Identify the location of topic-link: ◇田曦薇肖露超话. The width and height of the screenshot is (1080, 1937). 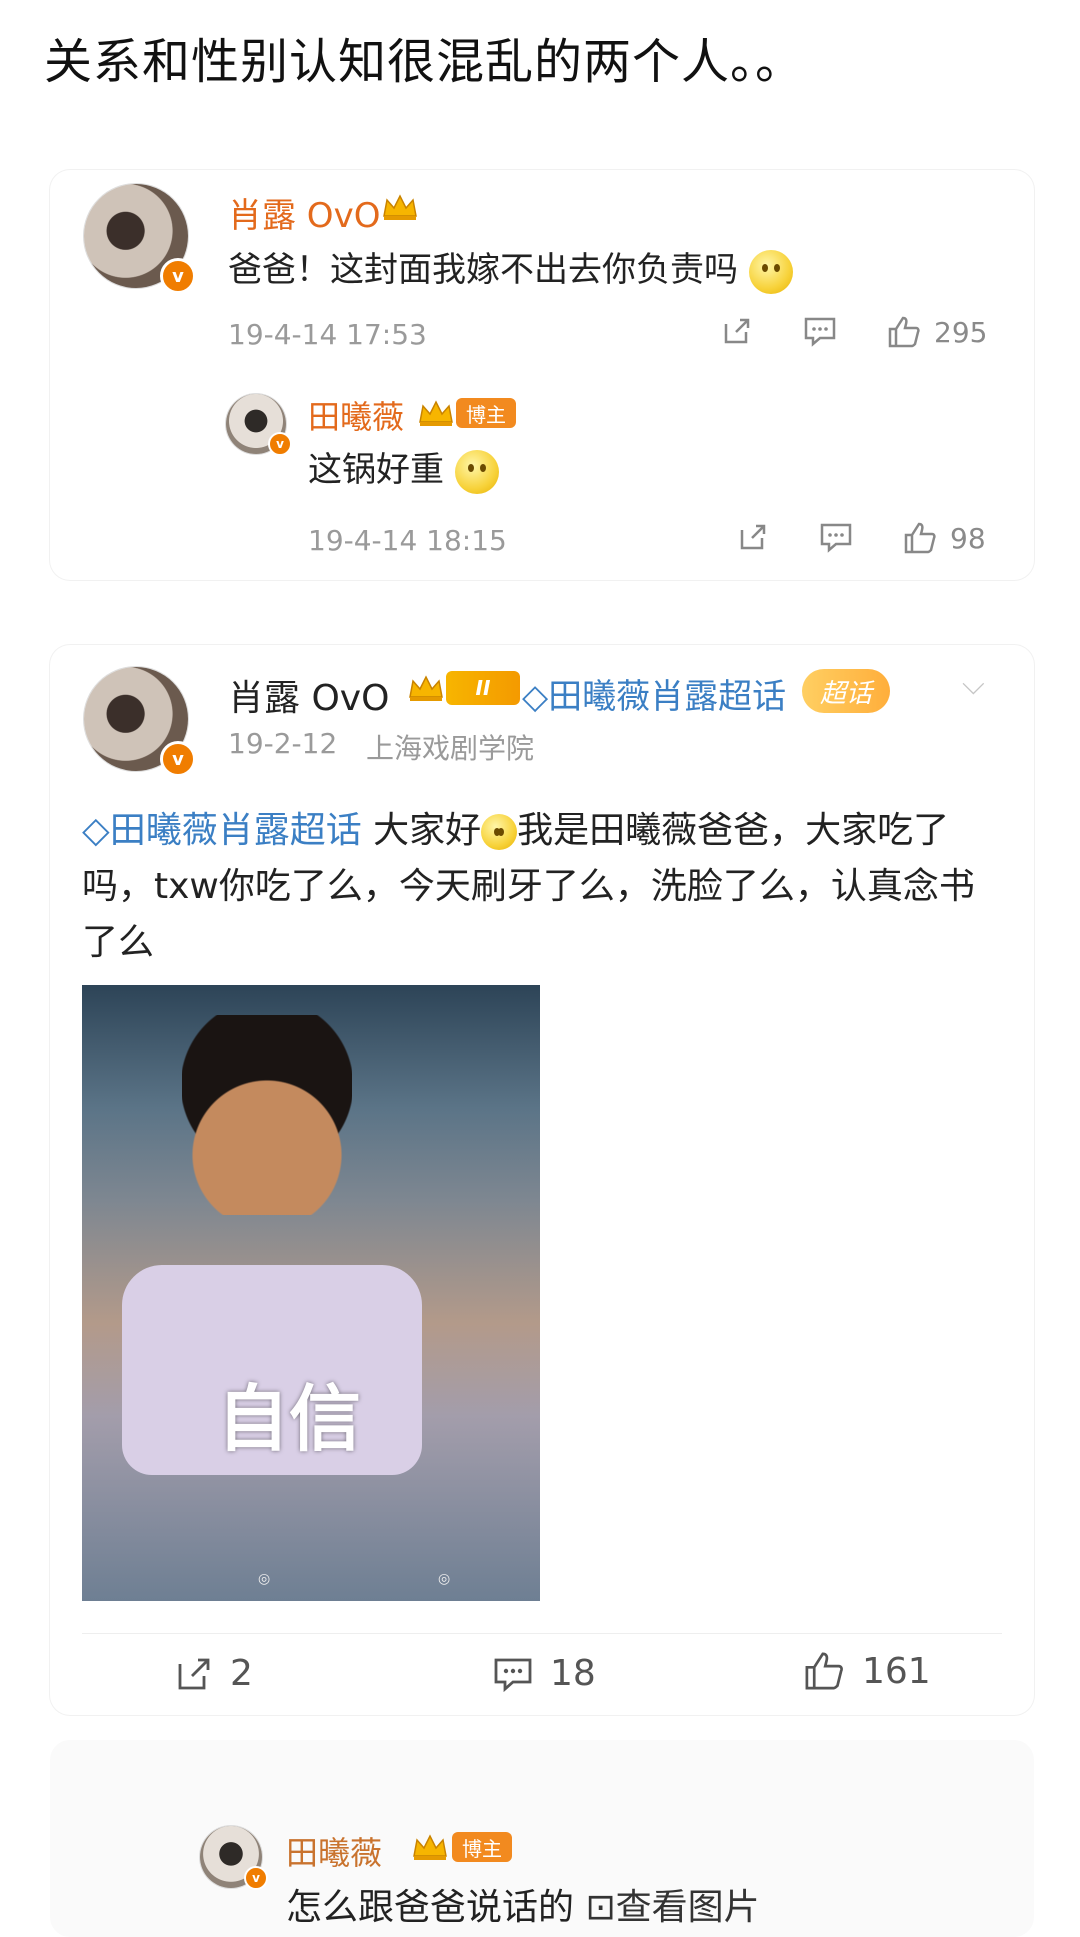
(222, 830).